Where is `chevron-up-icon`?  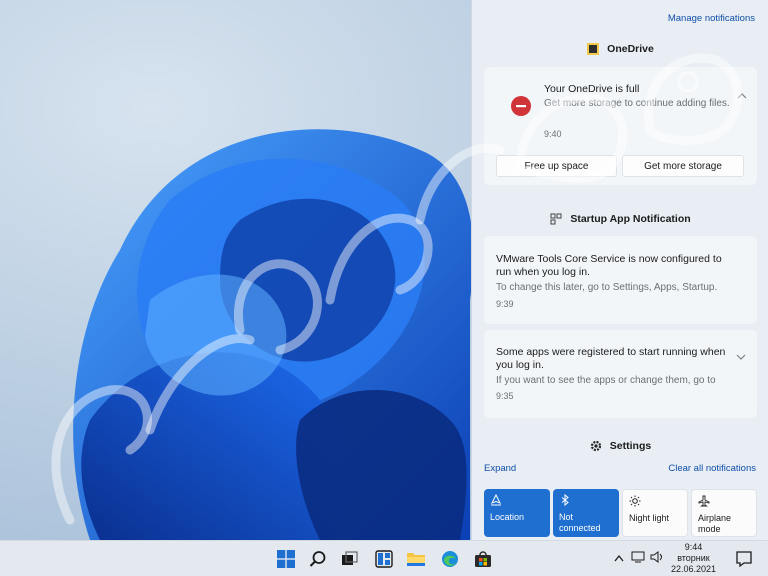 chevron-up-icon is located at coordinates (742, 96).